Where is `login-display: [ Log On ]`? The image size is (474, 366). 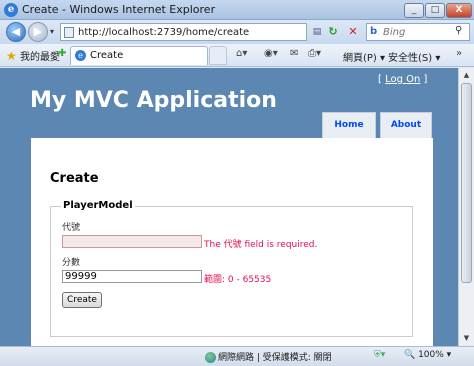 login-display: [ Log On ] is located at coordinates (402, 79).